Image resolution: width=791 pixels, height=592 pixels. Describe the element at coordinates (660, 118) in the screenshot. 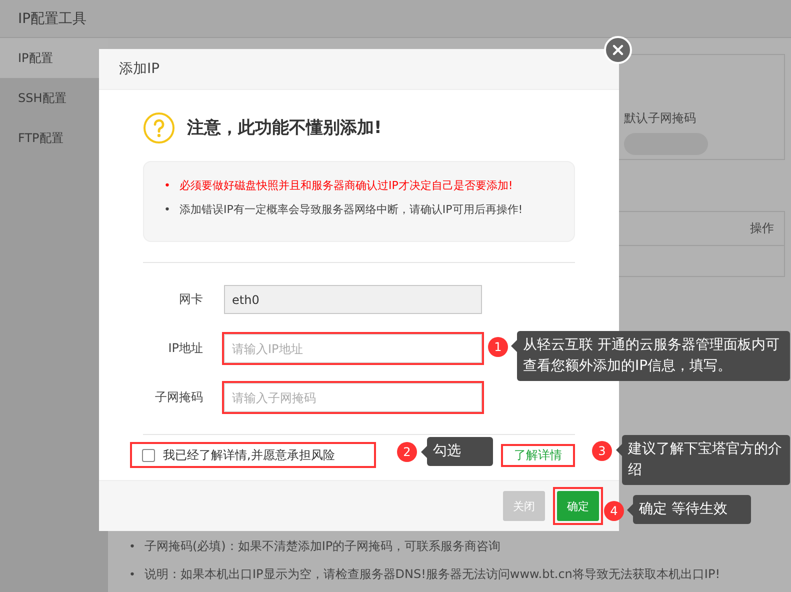

I see `card-label: 默认子网掩码` at that location.